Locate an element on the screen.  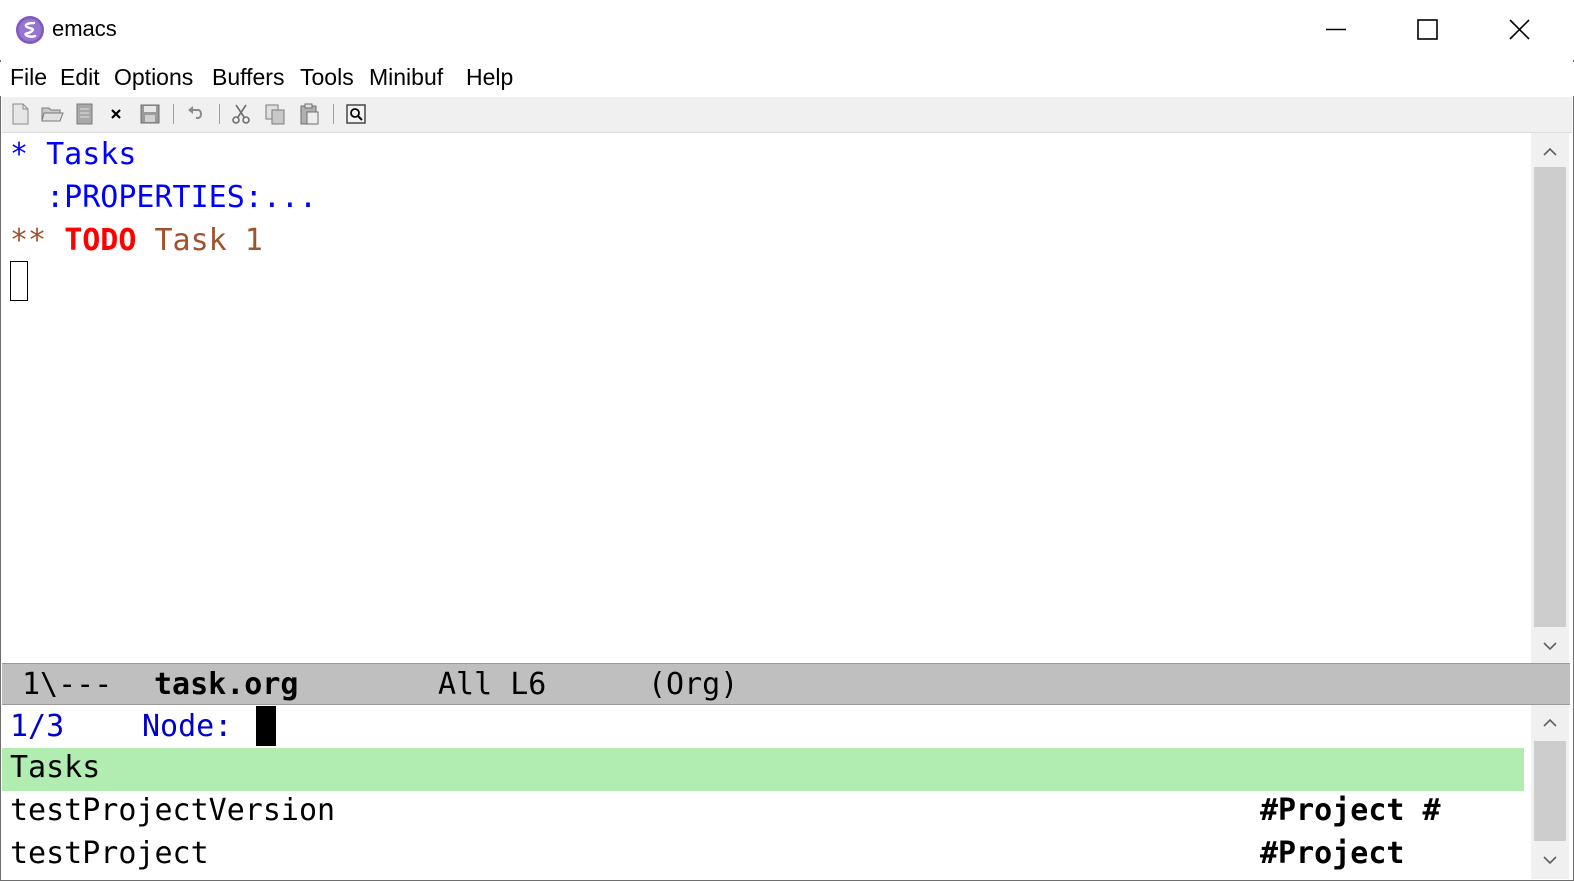
open-directory-icon is located at coordinates (85, 114).